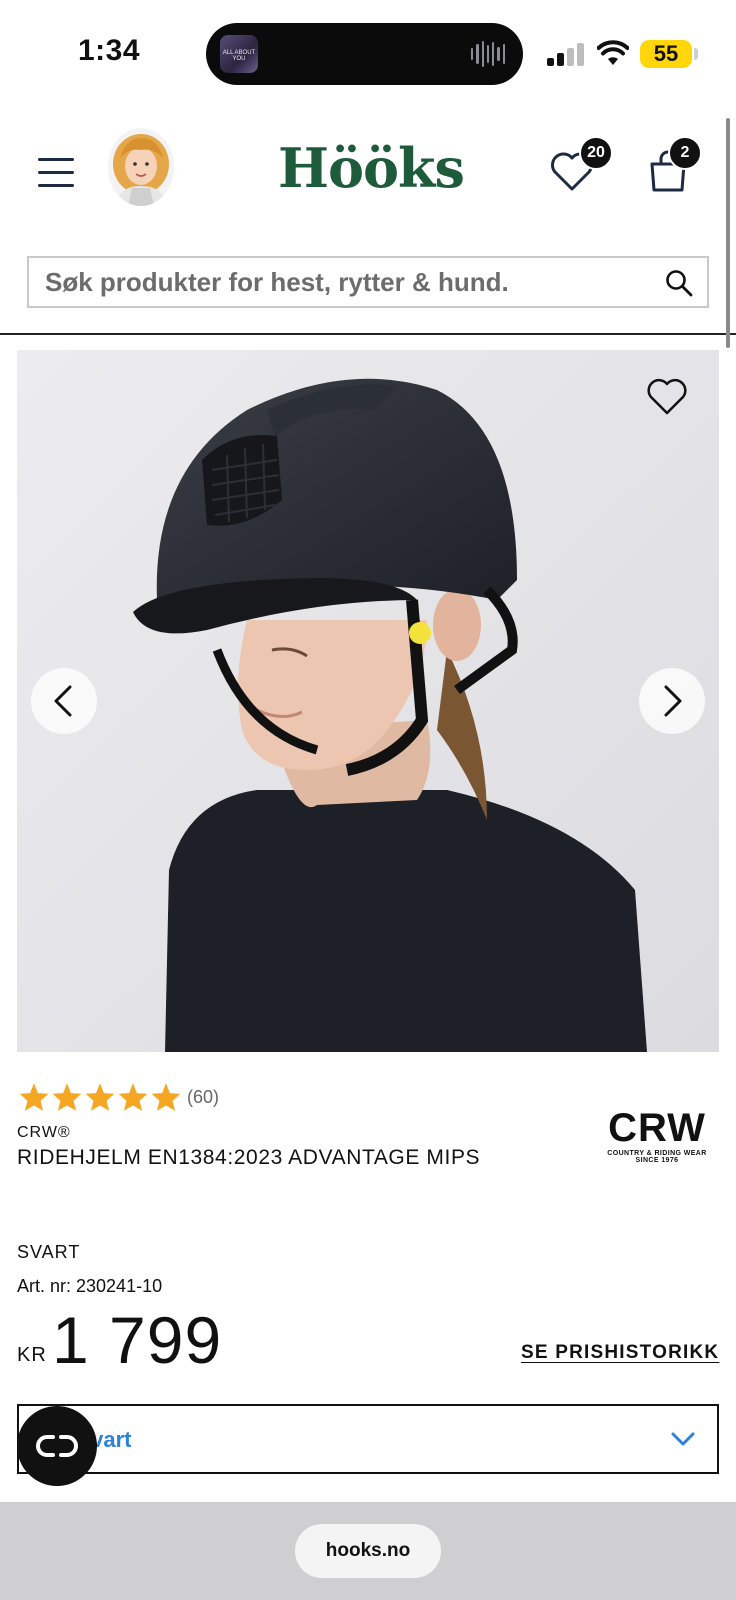 This screenshot has width=736, height=1600. I want to click on audio-waveform-icon, so click(488, 54).